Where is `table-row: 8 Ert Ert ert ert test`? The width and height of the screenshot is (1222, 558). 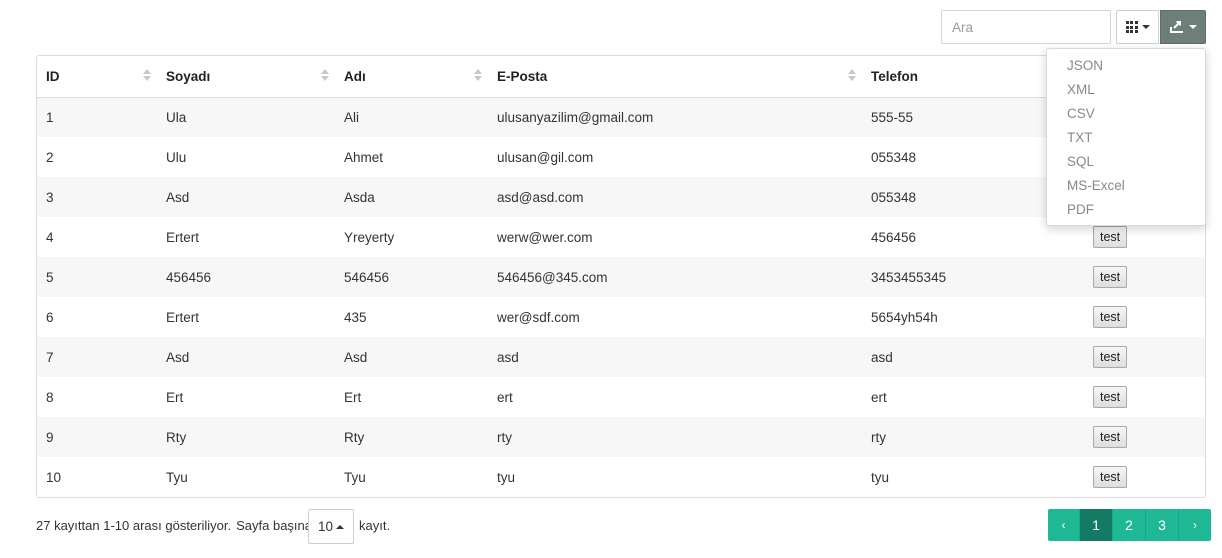 table-row: 8 Ert Ert ert ert test is located at coordinates (621, 397).